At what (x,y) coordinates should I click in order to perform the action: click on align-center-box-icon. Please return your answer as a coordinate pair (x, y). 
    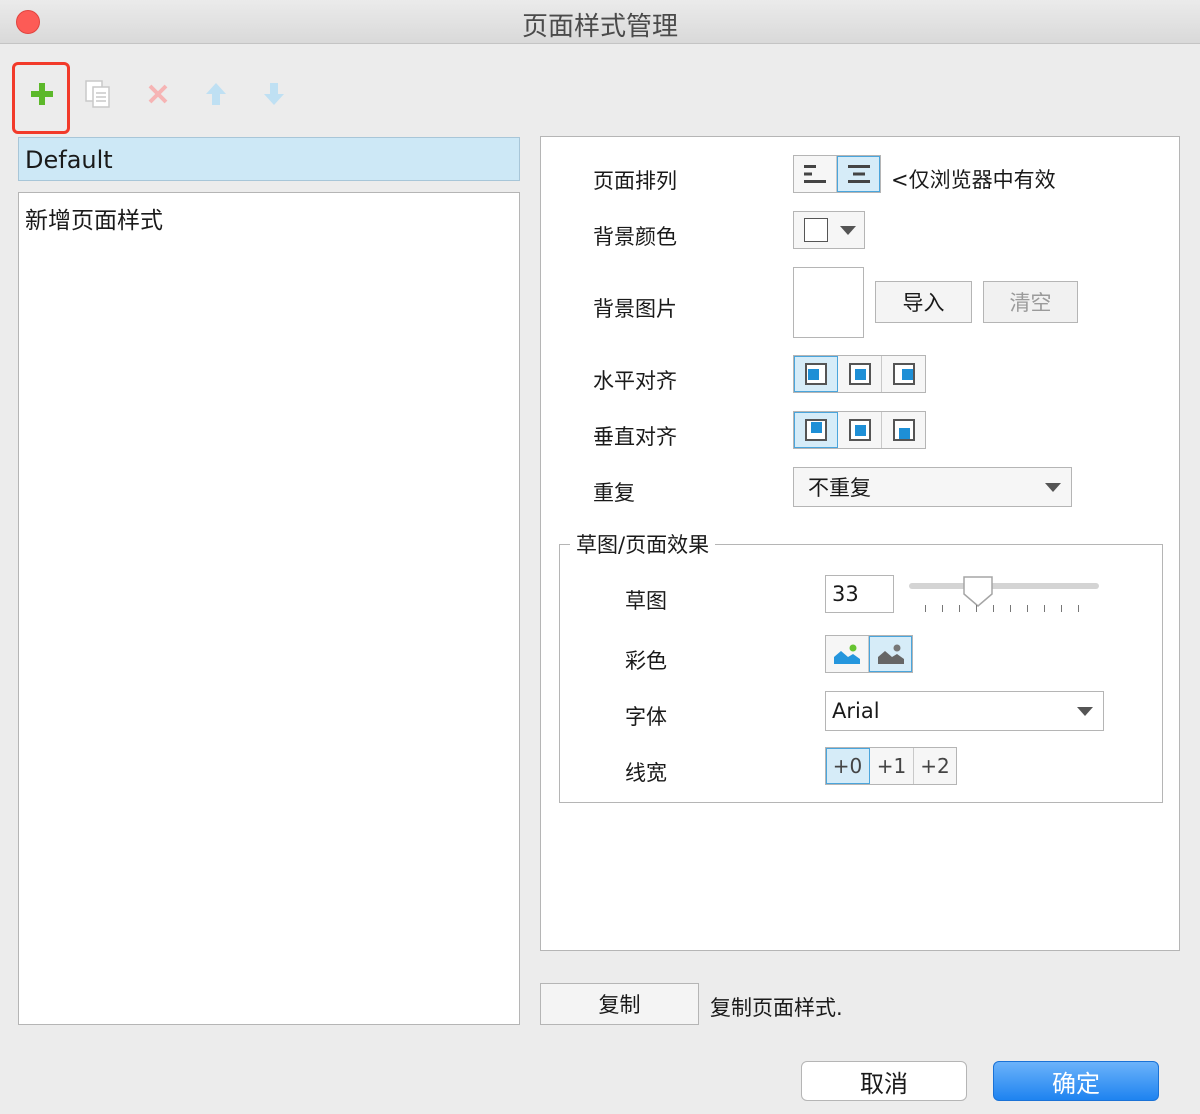
    Looking at the image, I should click on (859, 374).